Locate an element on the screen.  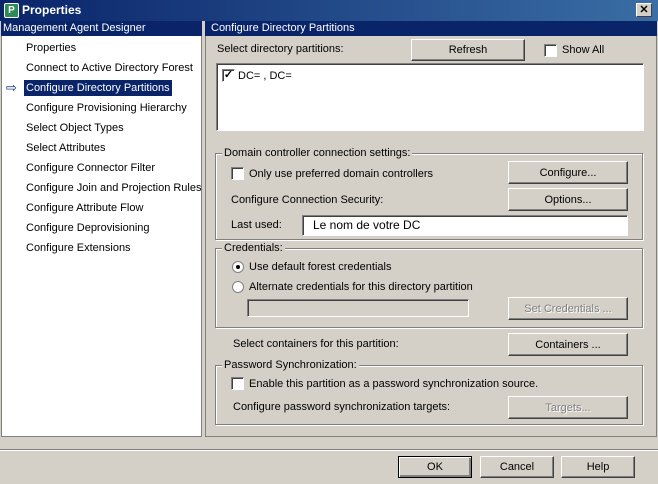
last-used-field: Le nom de votre DC is located at coordinates (465, 225).